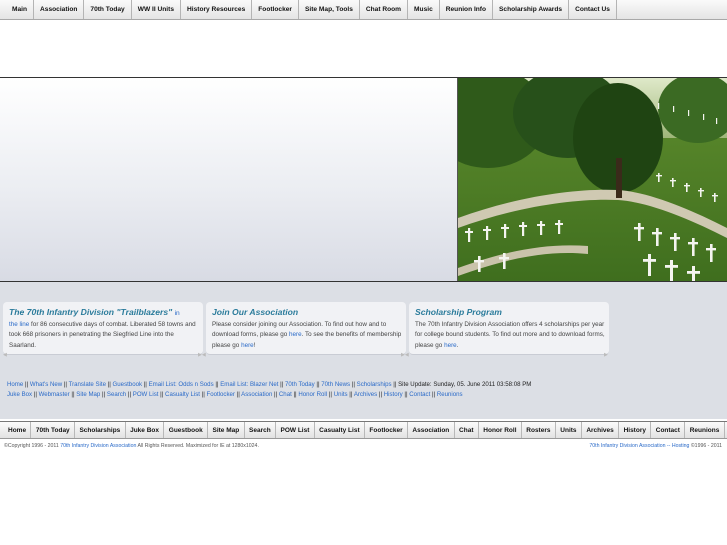 This screenshot has height=545, width=727. I want to click on card-join-text-c: !, so click(254, 345).